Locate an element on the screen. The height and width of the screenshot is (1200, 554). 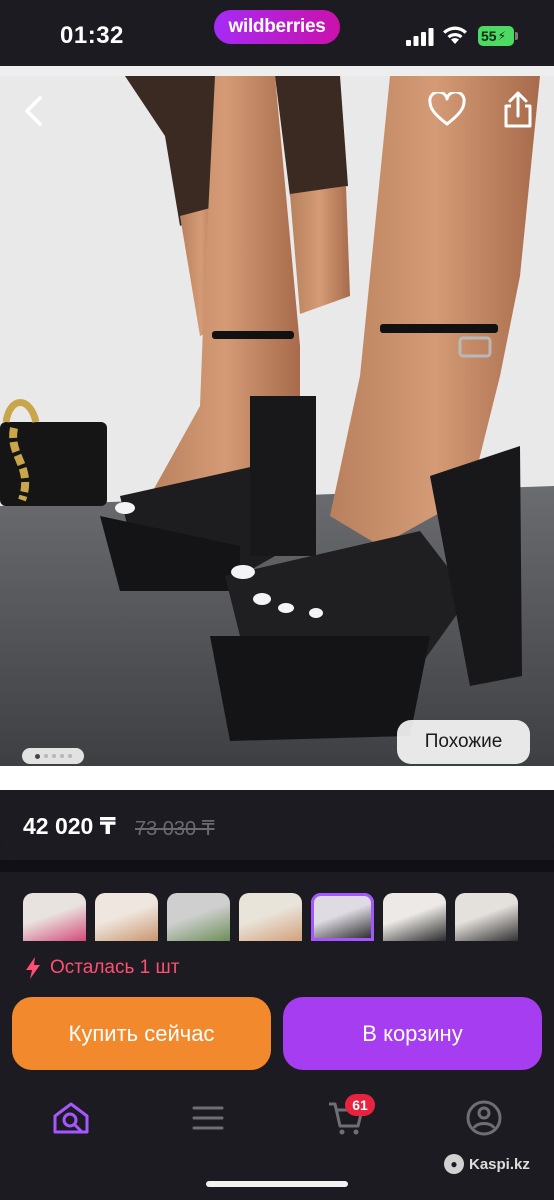
old-price: 73 030 ₸ is located at coordinates (175, 829).